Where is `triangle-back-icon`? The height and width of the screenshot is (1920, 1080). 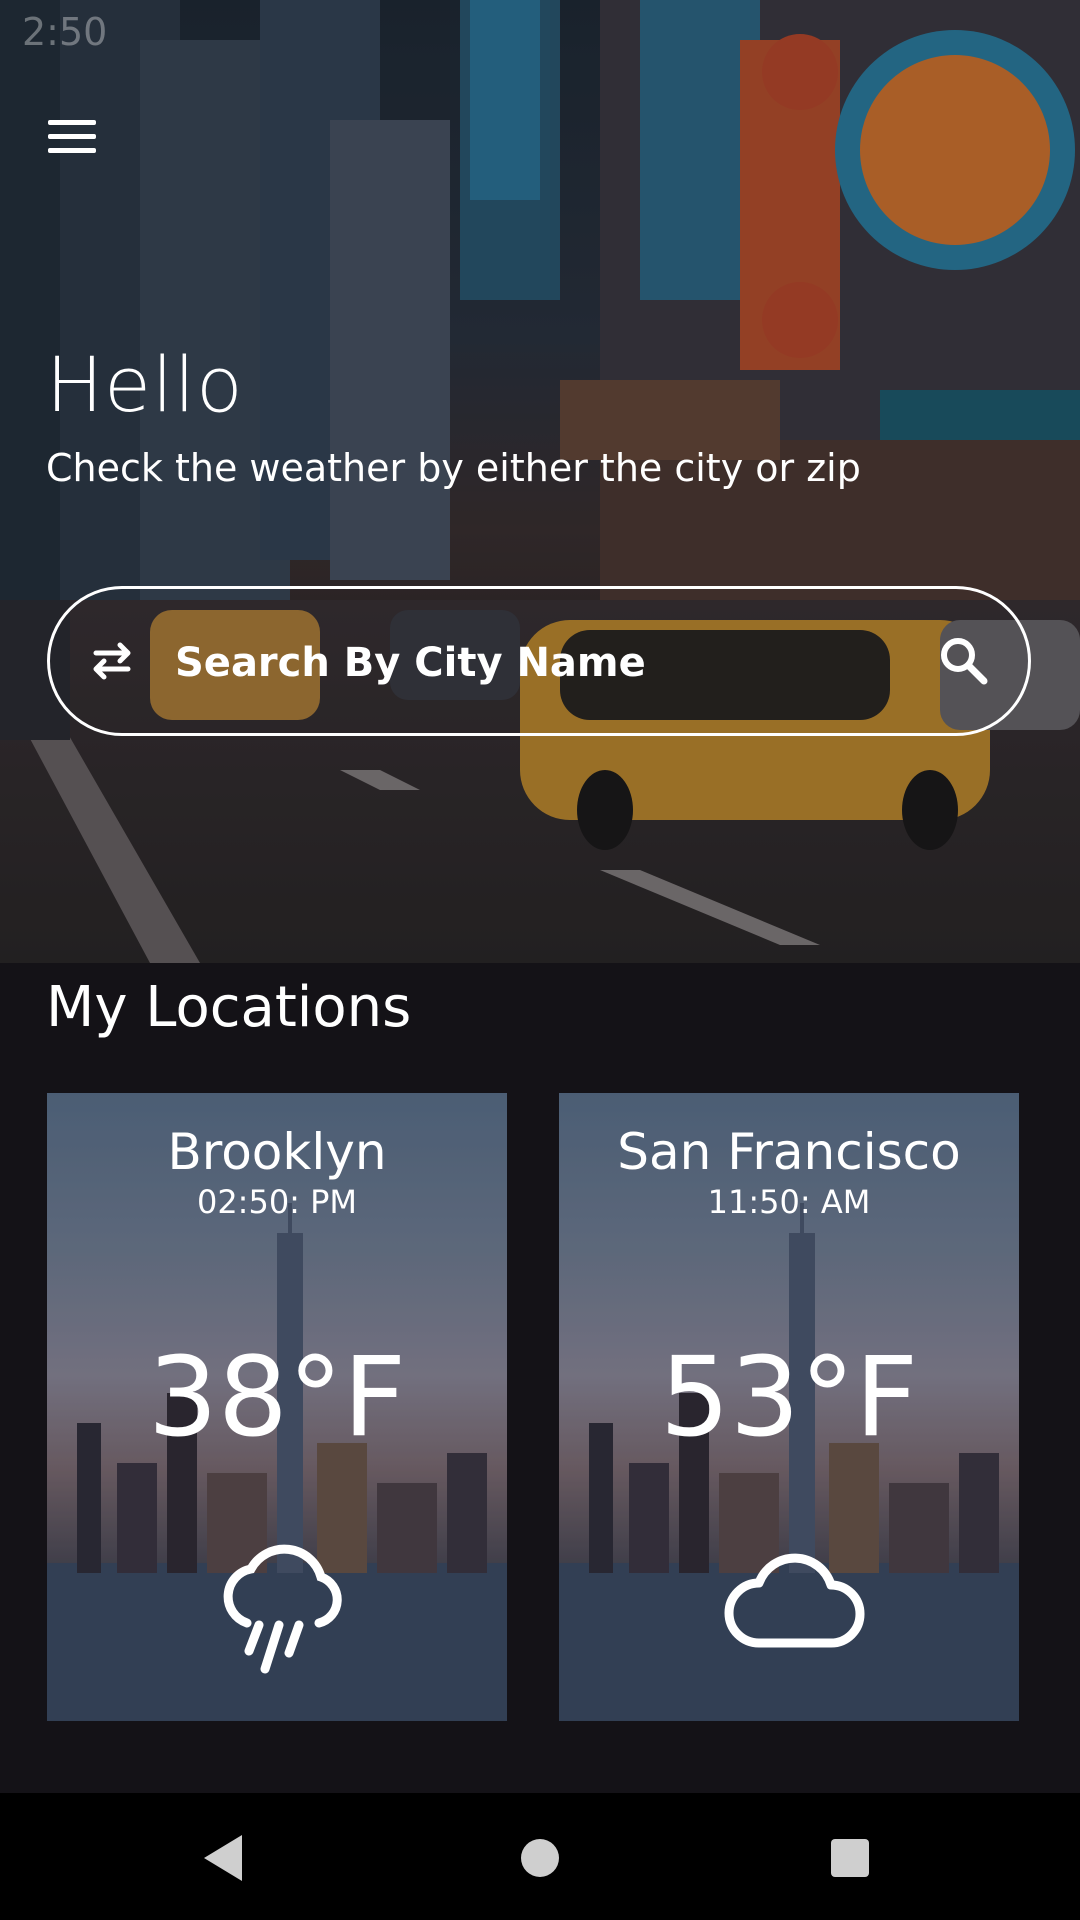 triangle-back-icon is located at coordinates (225, 1858).